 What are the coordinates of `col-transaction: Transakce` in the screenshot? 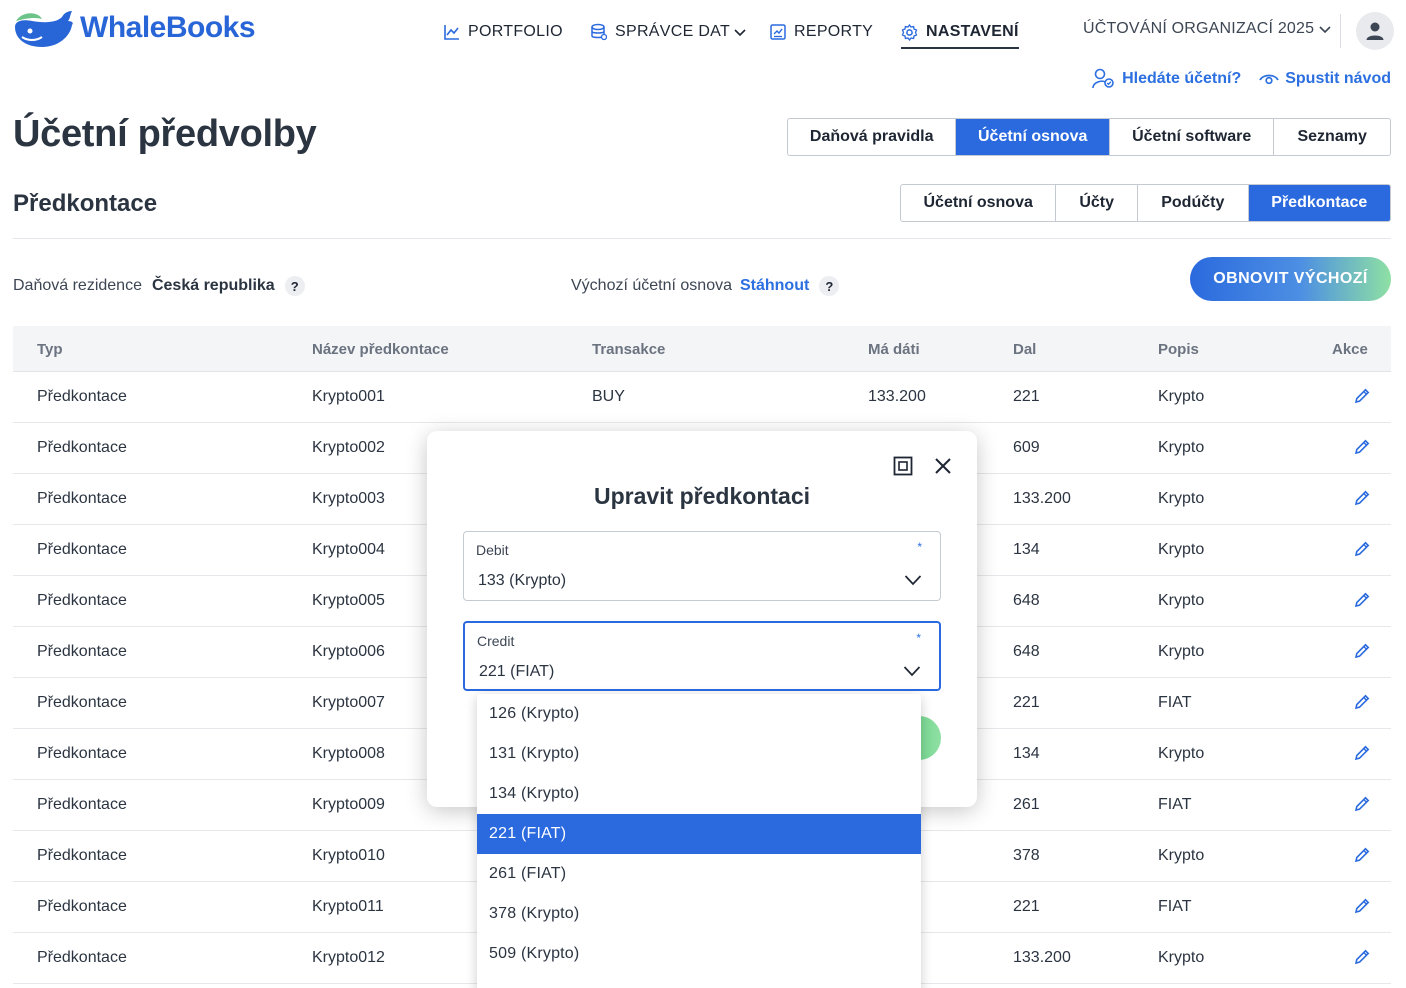 It's located at (628, 349).